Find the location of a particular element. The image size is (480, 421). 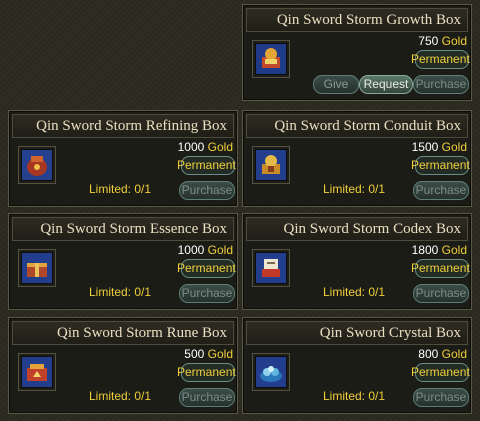

growth-box-icon is located at coordinates (271, 59).